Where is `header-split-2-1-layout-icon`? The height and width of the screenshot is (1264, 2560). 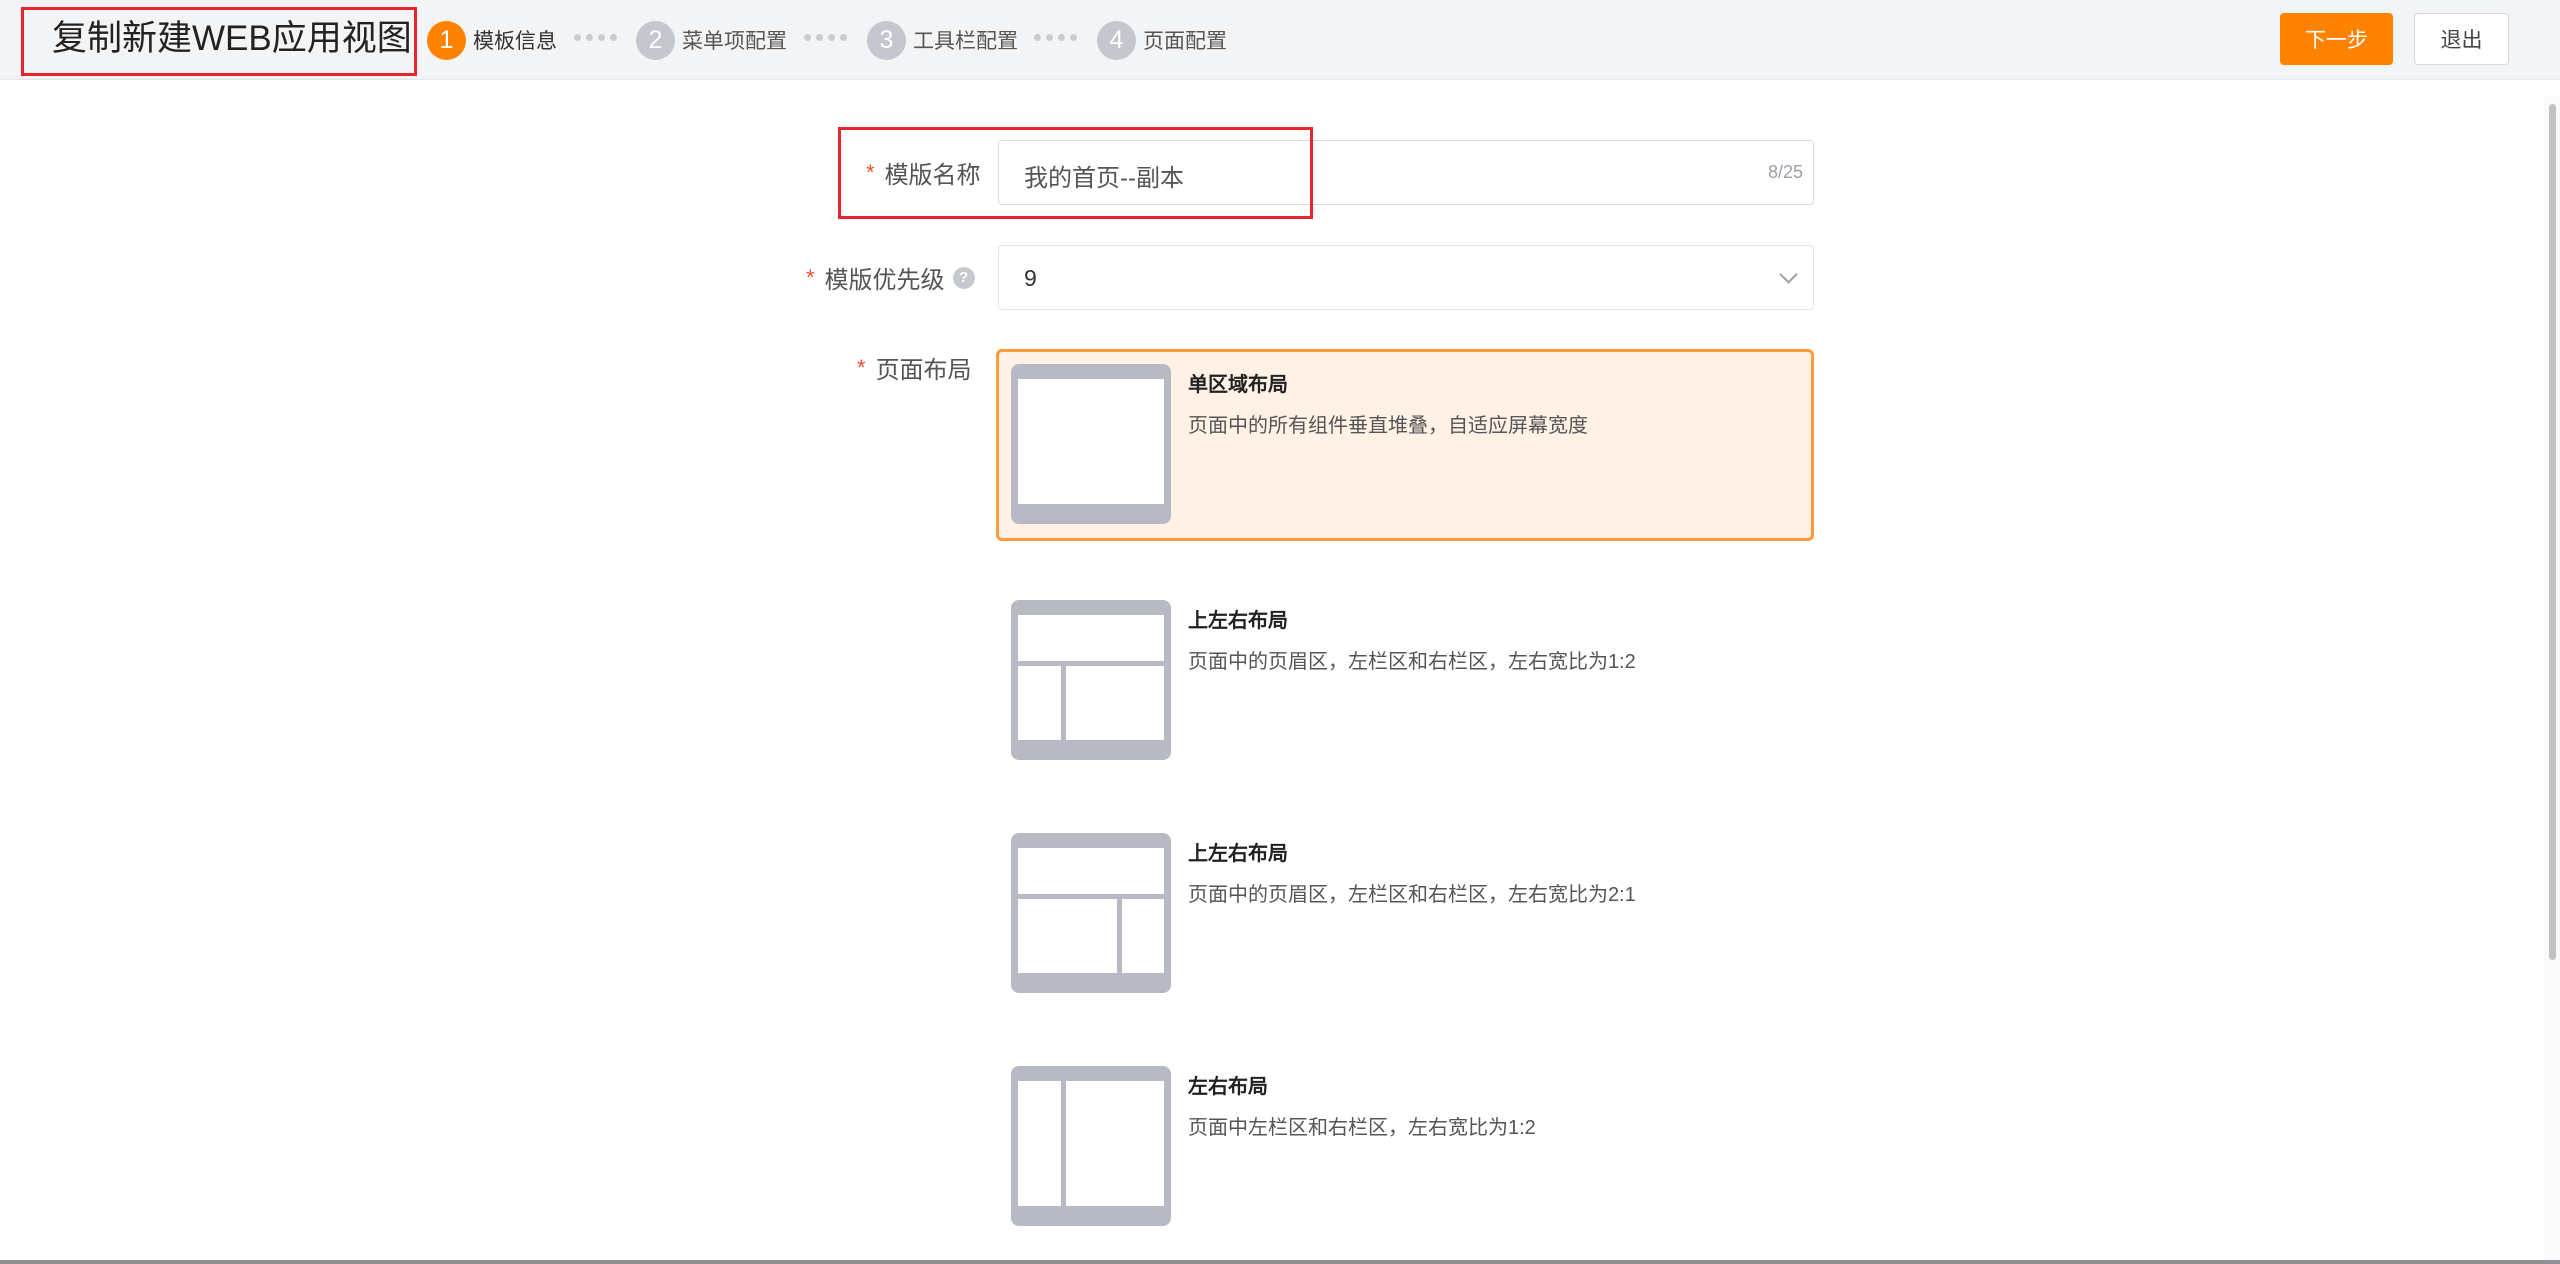 header-split-2-1-layout-icon is located at coordinates (1091, 913).